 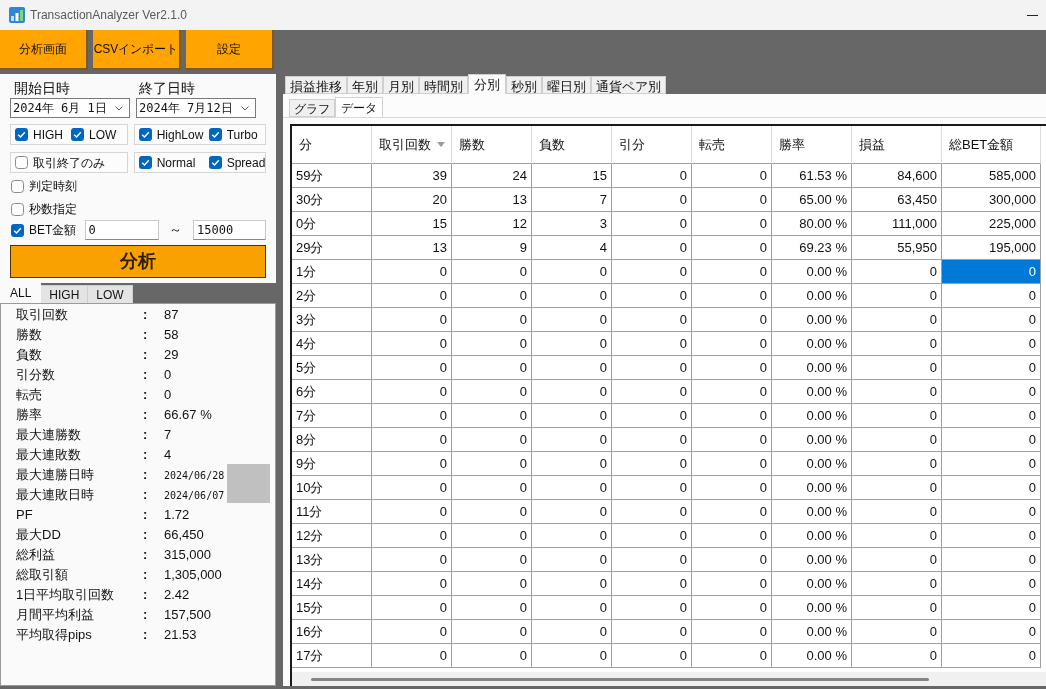 What do you see at coordinates (193, 575) in the screenshot?
I see `stat-value: 1,305,000` at bounding box center [193, 575].